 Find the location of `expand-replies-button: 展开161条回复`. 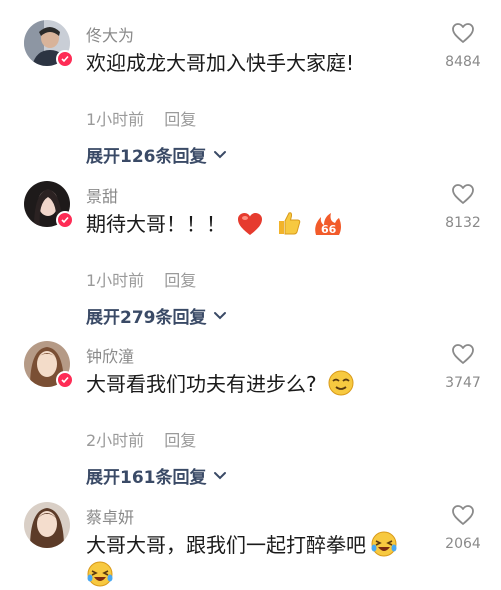

expand-replies-button: 展开161条回复 is located at coordinates (156, 475).